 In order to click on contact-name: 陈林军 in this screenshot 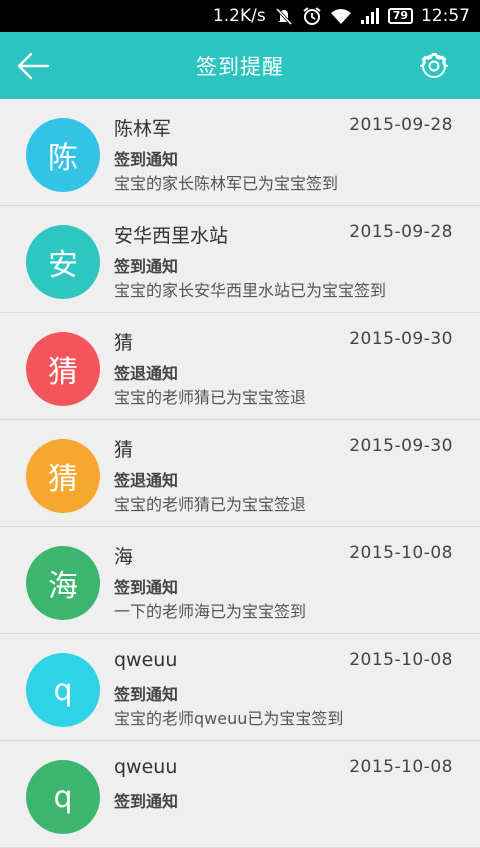, I will do `click(143, 129)`.